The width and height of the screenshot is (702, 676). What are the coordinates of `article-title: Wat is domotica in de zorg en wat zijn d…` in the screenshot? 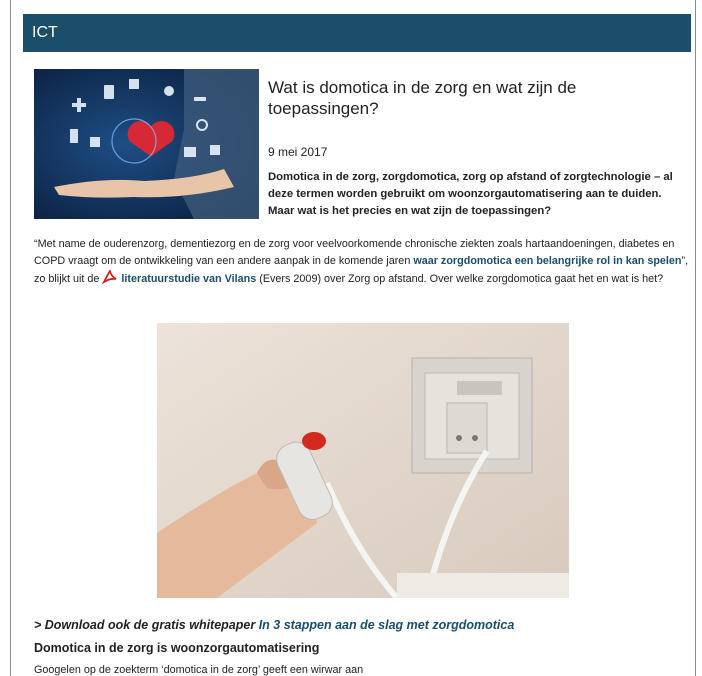 It's located at (473, 98).